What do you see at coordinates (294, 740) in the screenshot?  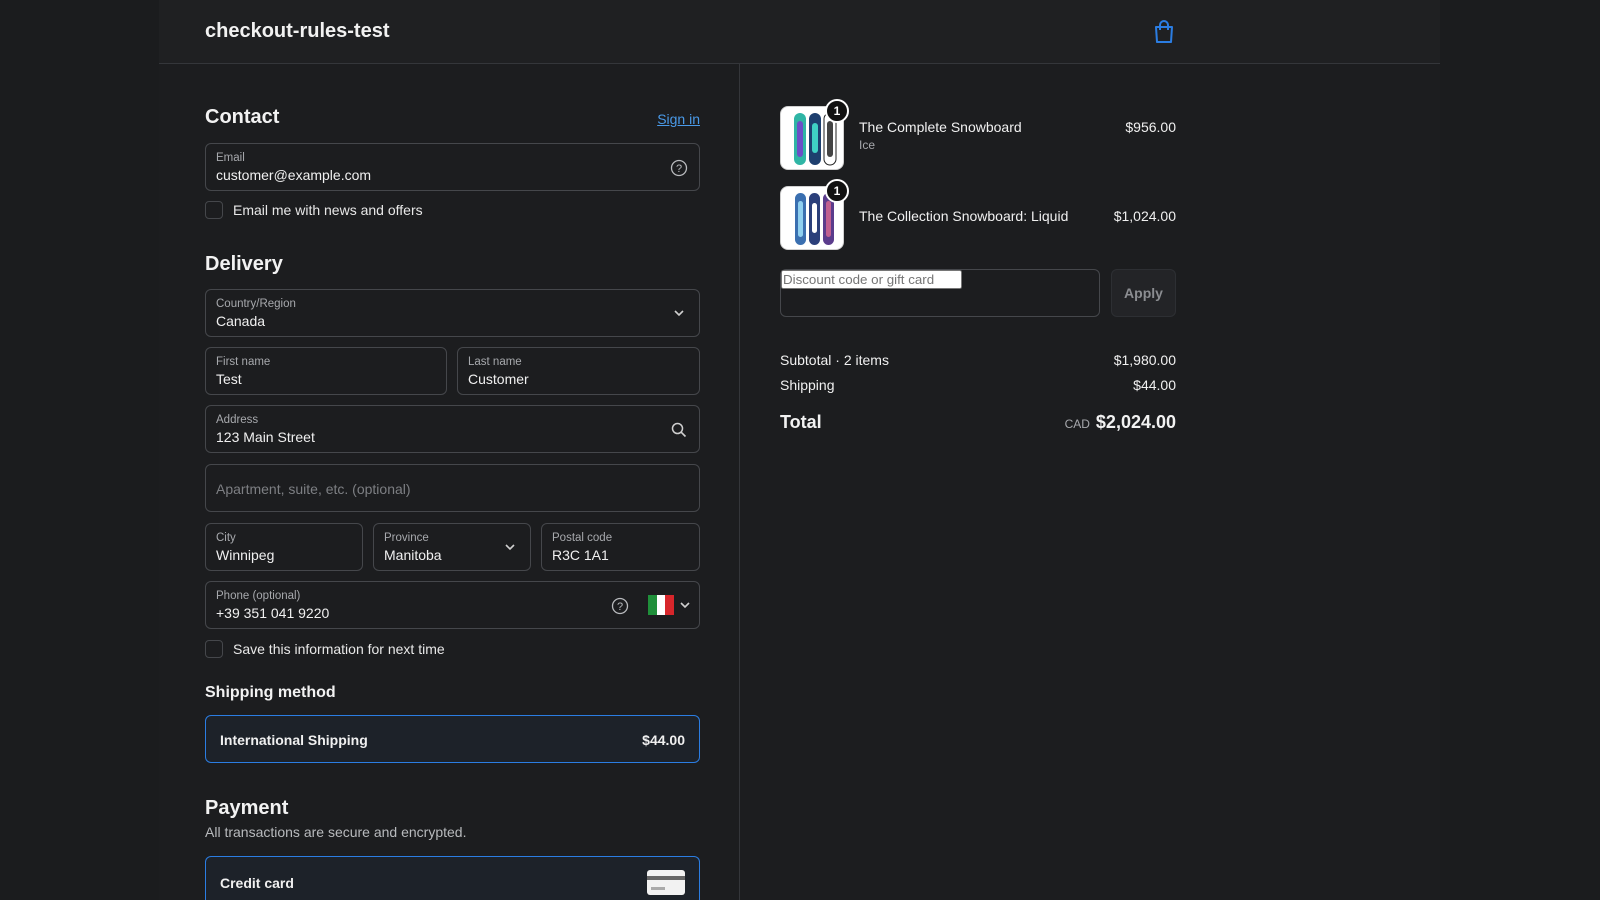 I see `shipping-option-name: International Shipping` at bounding box center [294, 740].